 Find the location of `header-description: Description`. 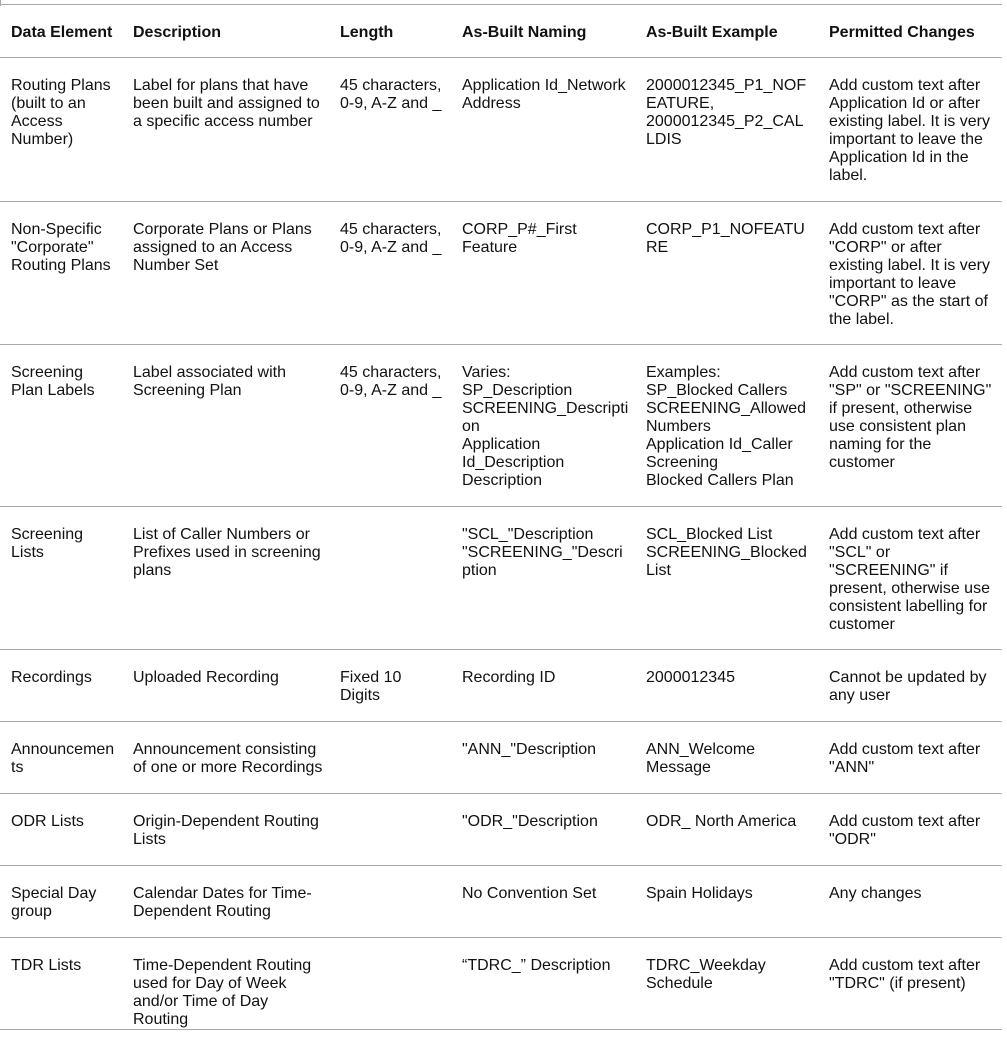

header-description: Description is located at coordinates (225, 31).